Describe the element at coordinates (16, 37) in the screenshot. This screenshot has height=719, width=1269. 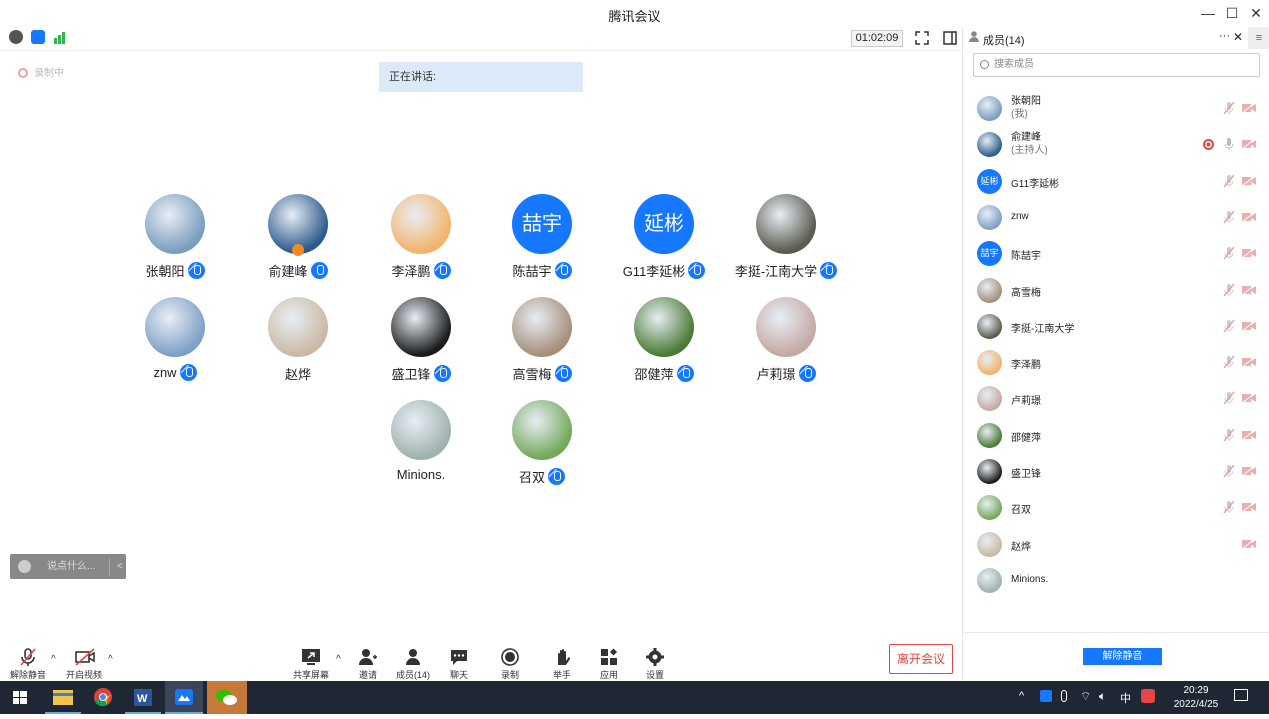
I see `info-icon` at that location.